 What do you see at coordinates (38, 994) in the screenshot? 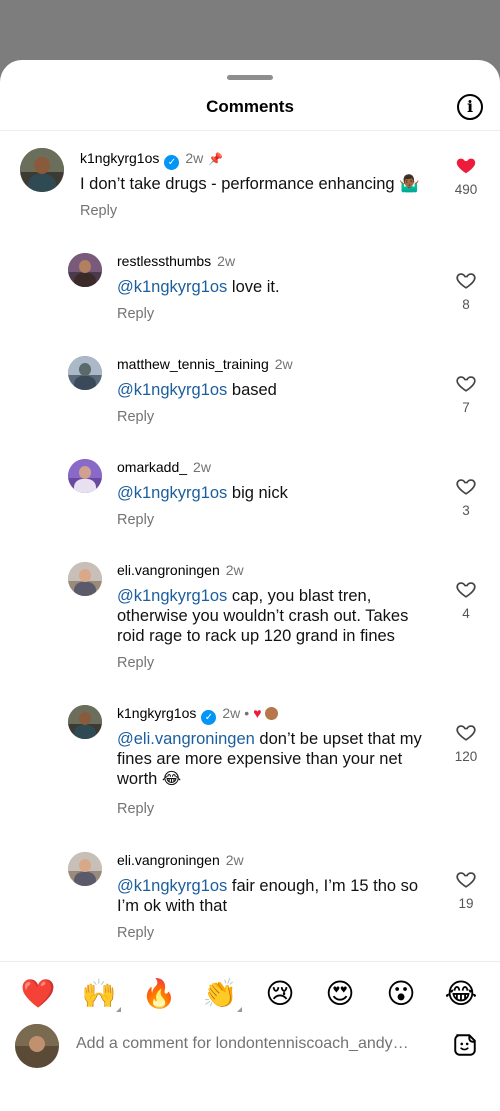
I see `reaction-heart-icon: ❤️` at bounding box center [38, 994].